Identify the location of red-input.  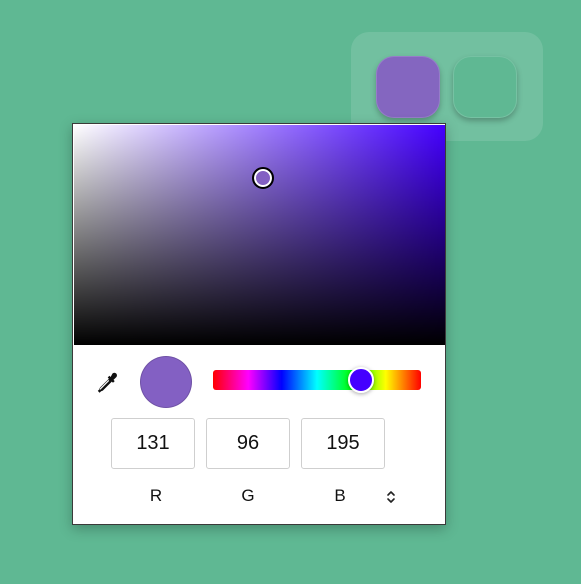
(153, 443).